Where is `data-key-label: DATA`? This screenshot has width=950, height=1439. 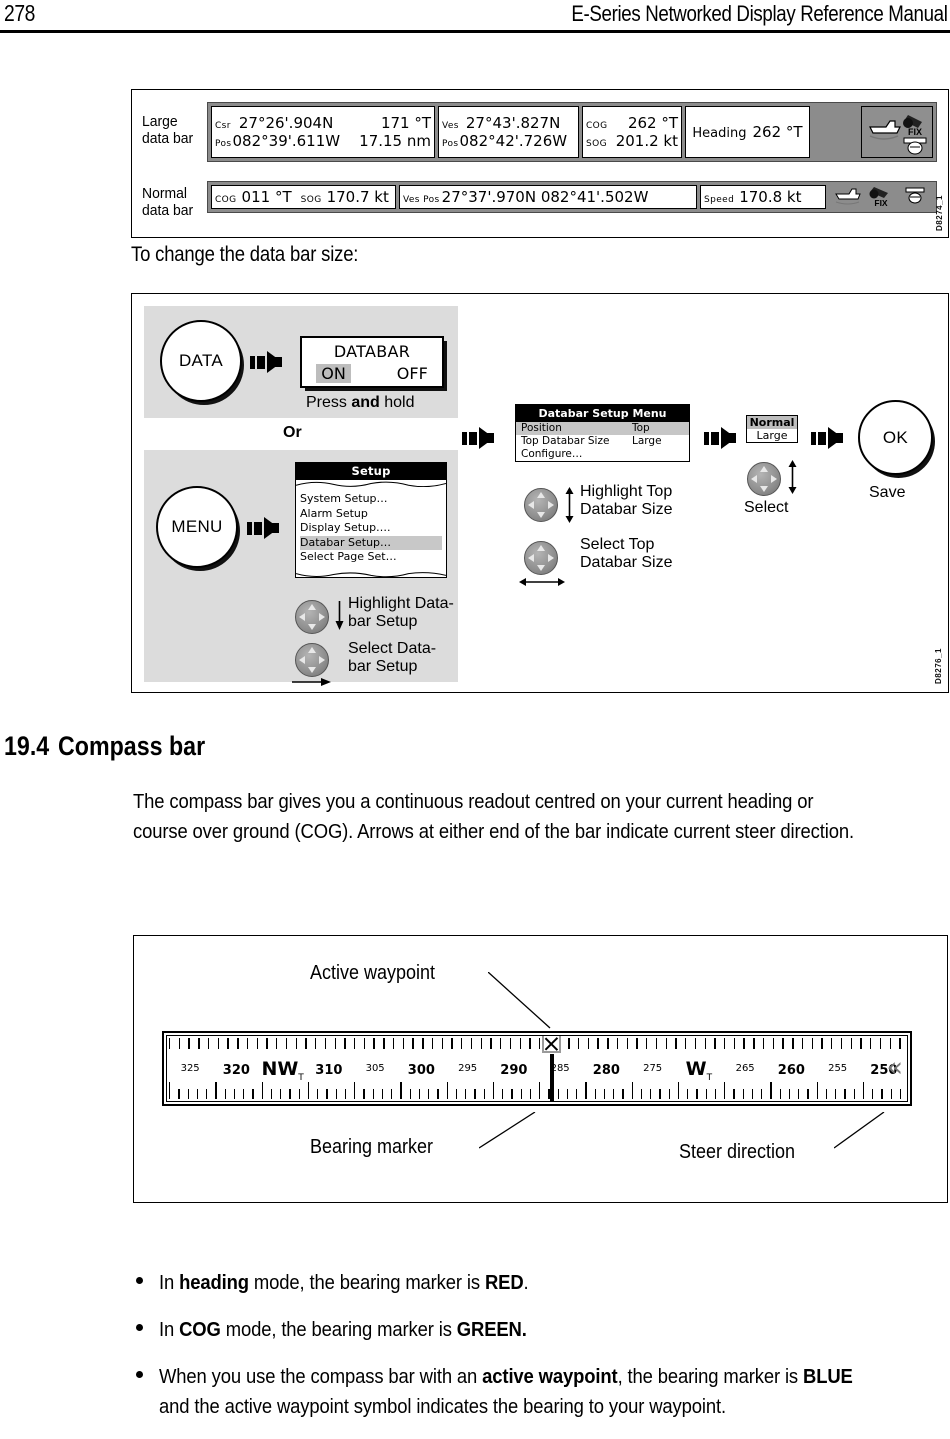
data-key-label: DATA is located at coordinates (200, 360).